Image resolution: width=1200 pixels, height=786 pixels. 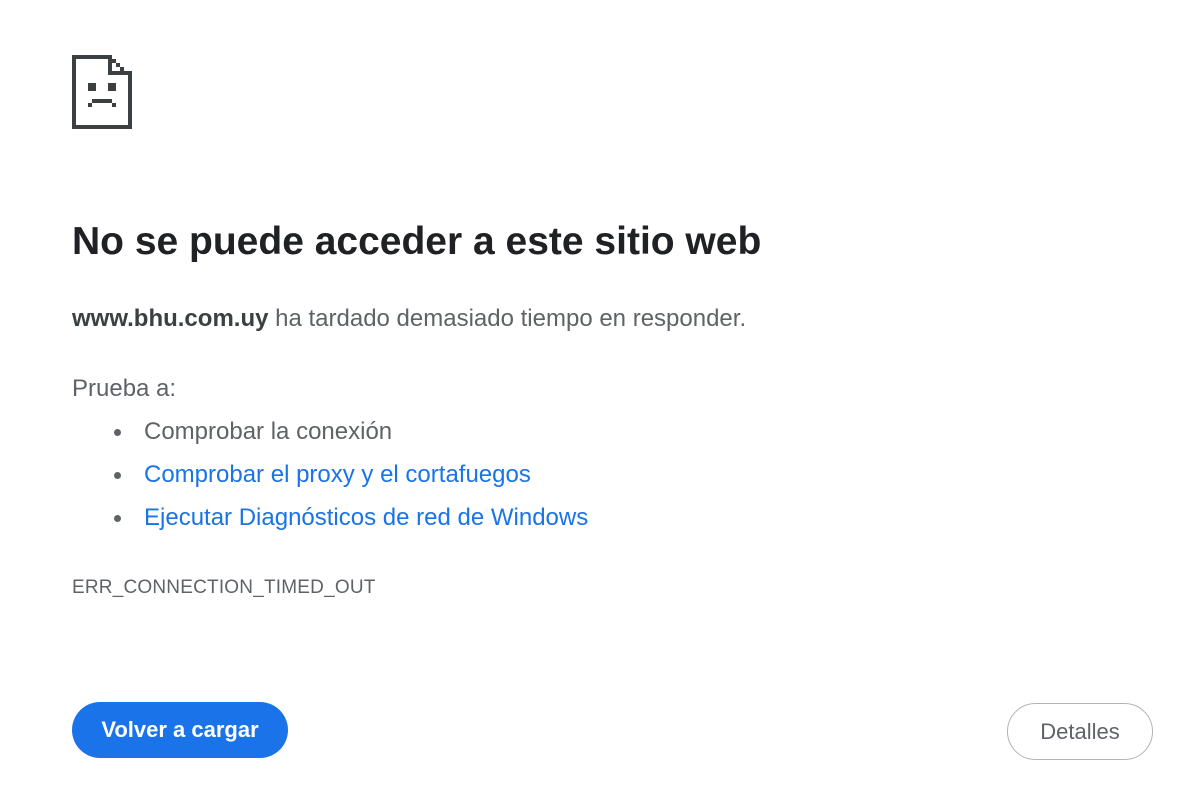 What do you see at coordinates (337, 474) in the screenshot?
I see `suggestion-label: Comprobar el proxy y el cortafuegos` at bounding box center [337, 474].